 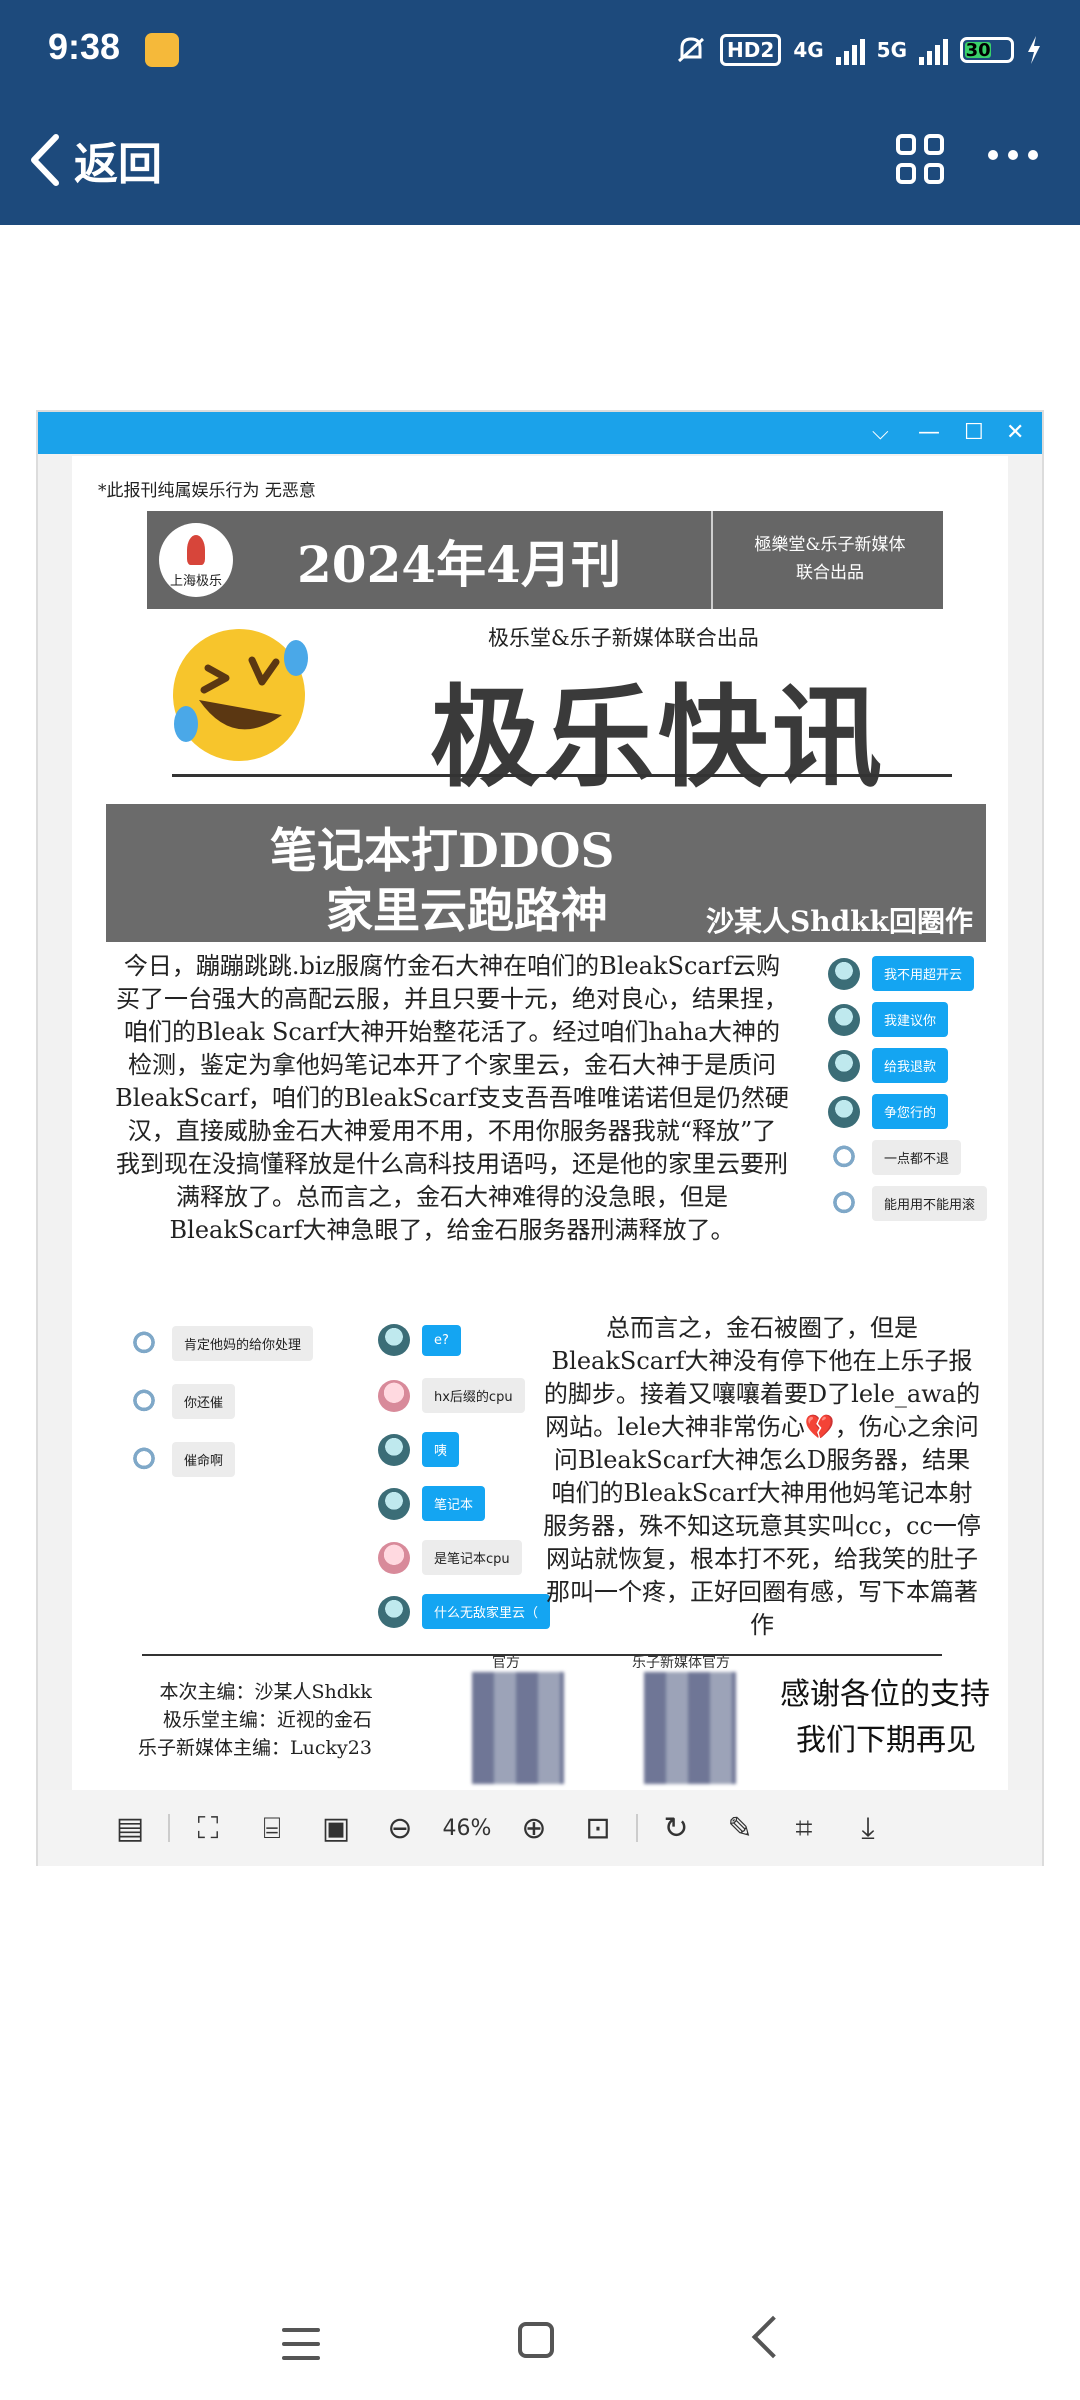 What do you see at coordinates (536, 2340) in the screenshot?
I see `home-icon` at bounding box center [536, 2340].